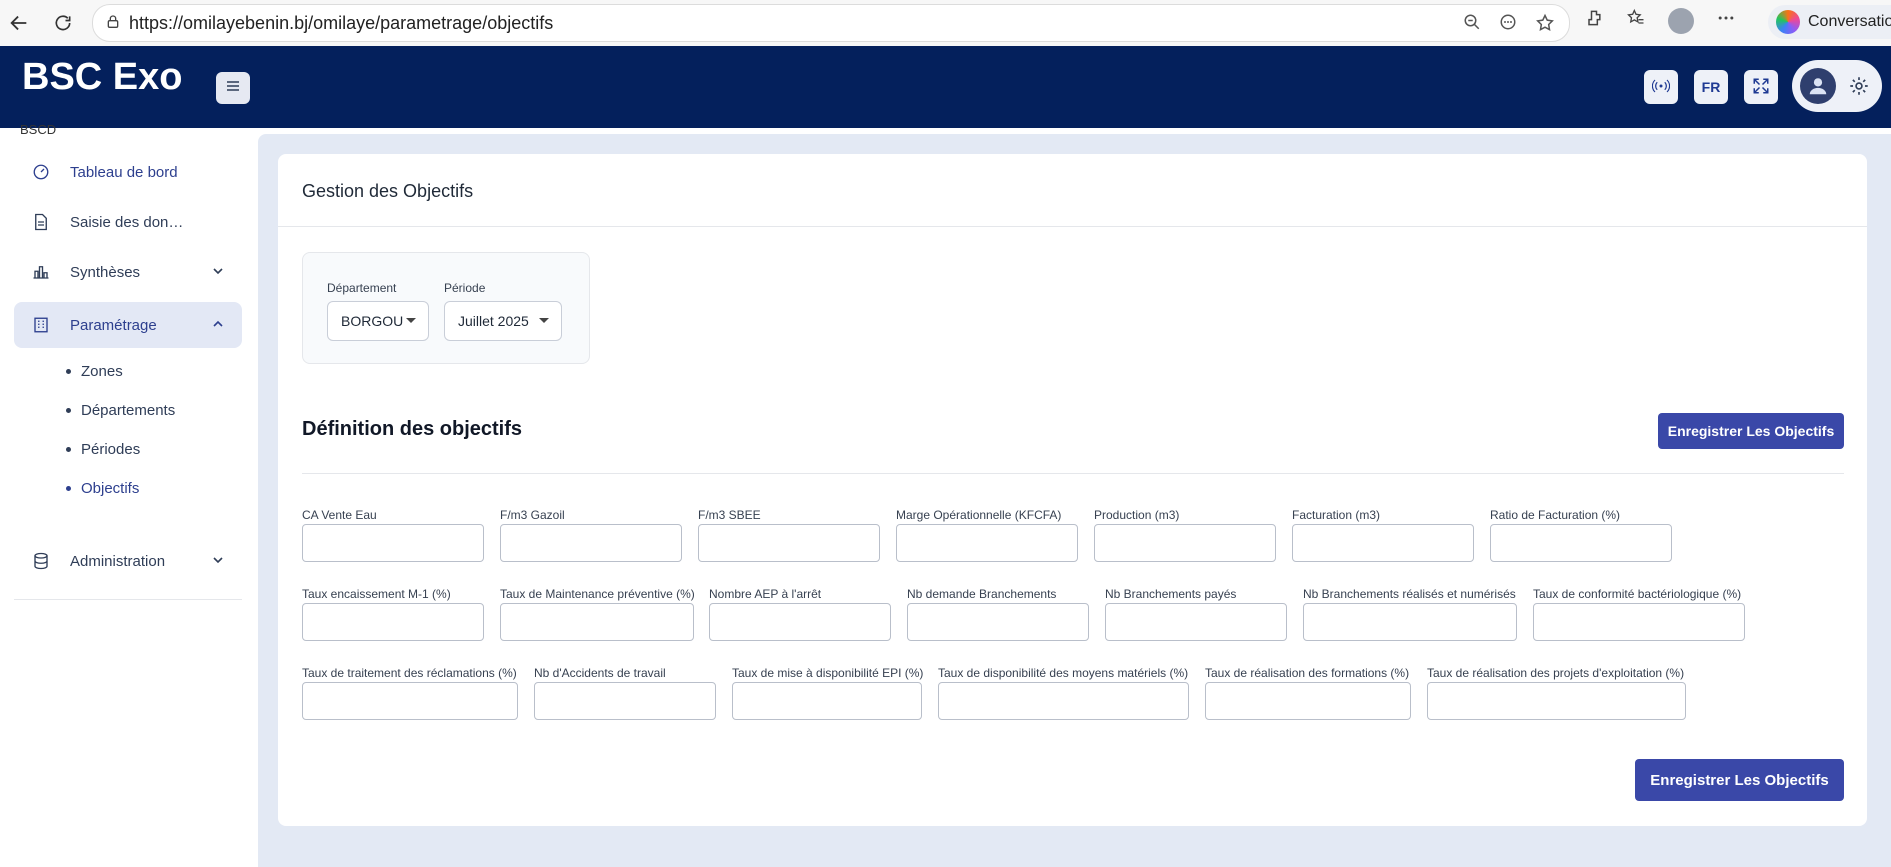  I want to click on sidebar-item-syntheses: Synthèses, so click(128, 272).